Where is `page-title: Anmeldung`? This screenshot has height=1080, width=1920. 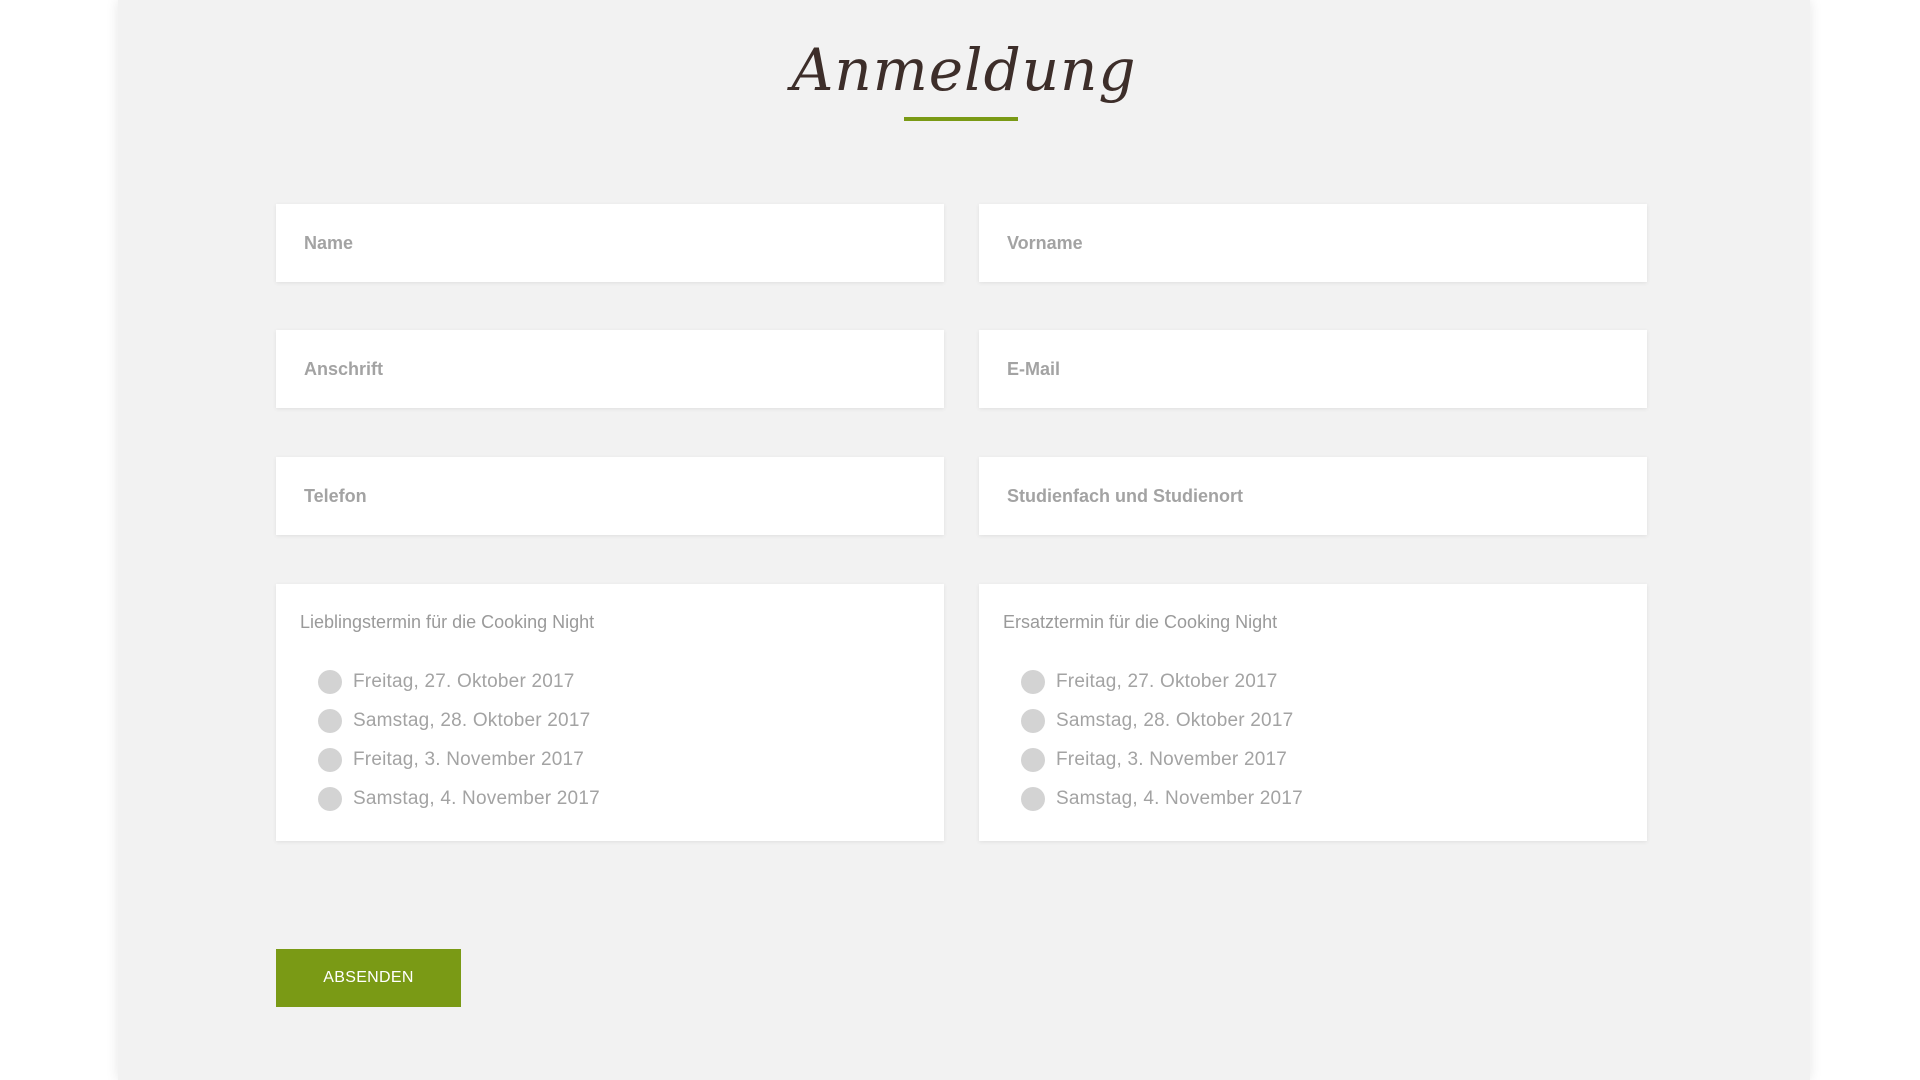
page-title: Anmeldung is located at coordinates (964, 70).